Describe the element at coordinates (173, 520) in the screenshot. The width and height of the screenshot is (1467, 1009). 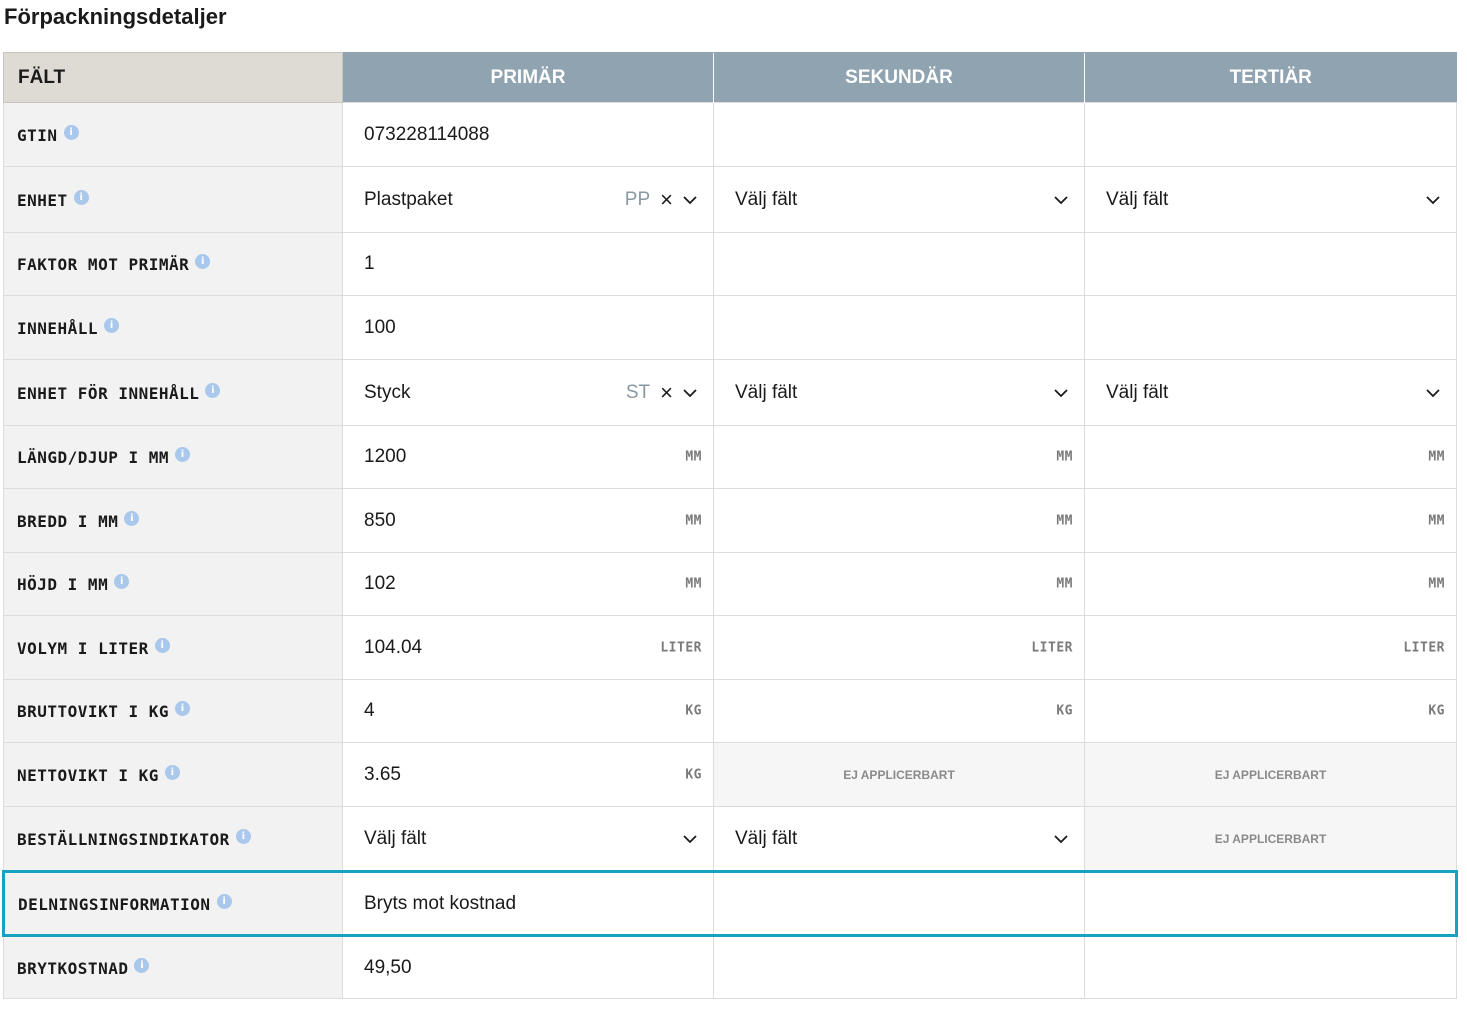
I see `row-label-width: BREDD I MM i` at that location.